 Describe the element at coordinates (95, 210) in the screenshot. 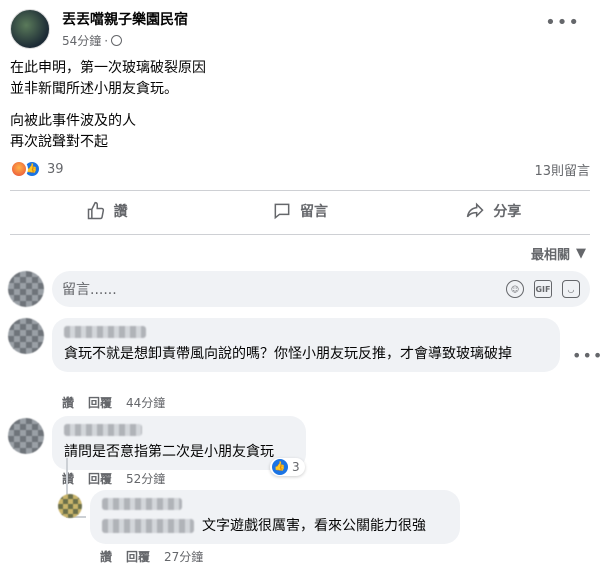

I see `thumbs-up-icon` at that location.